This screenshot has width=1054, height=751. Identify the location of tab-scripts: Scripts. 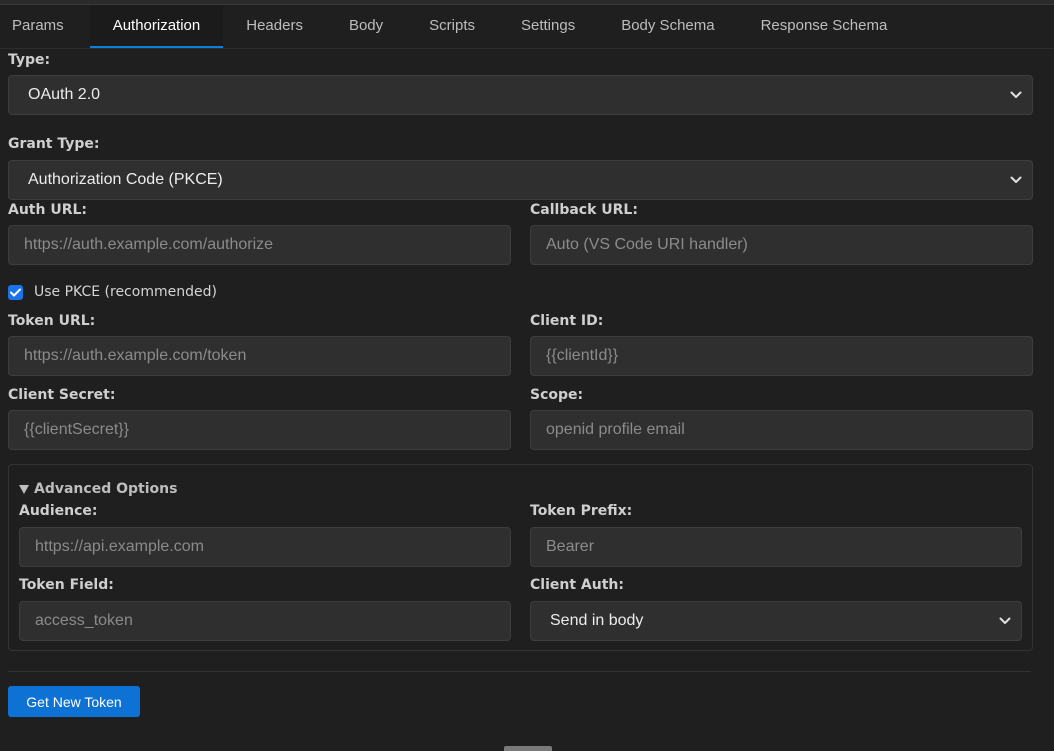
(452, 26).